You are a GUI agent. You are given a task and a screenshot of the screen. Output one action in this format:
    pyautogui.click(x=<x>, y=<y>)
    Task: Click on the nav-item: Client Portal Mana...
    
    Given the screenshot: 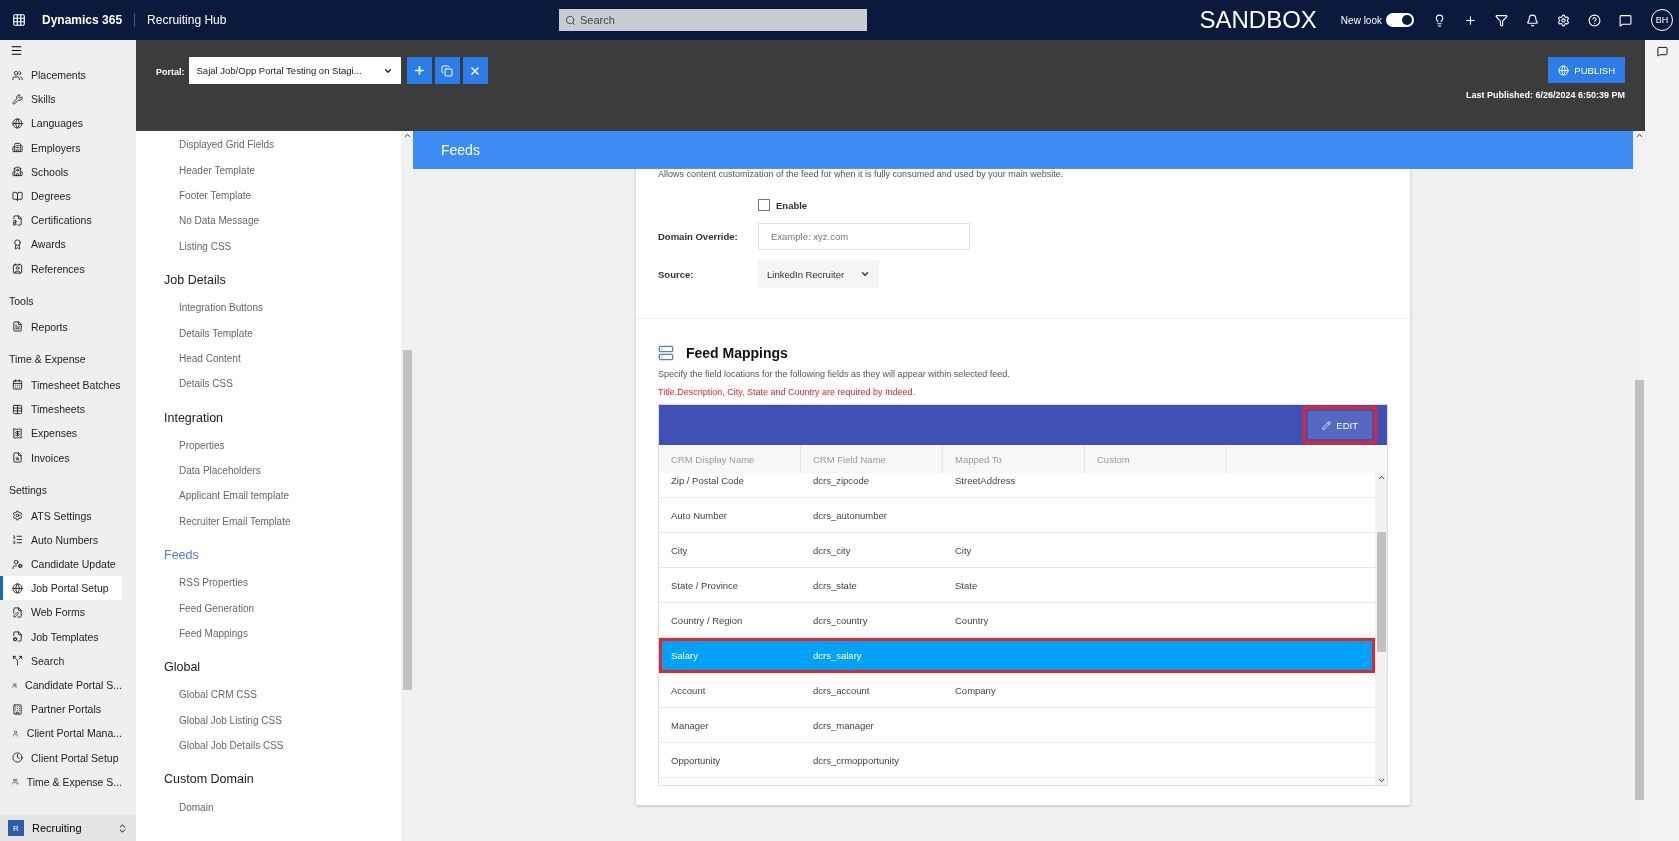 What is the action you would take?
    pyautogui.click(x=61, y=733)
    